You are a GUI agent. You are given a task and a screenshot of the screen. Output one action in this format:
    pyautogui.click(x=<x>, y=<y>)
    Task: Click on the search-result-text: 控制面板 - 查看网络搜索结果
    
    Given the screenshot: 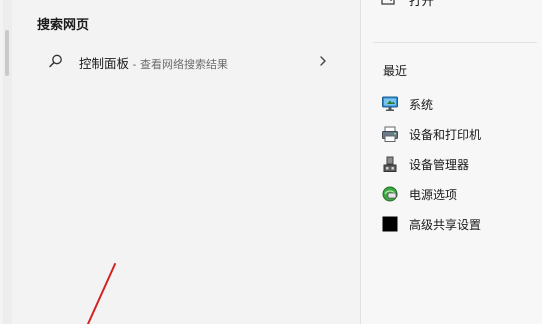 What is the action you would take?
    pyautogui.click(x=153, y=62)
    